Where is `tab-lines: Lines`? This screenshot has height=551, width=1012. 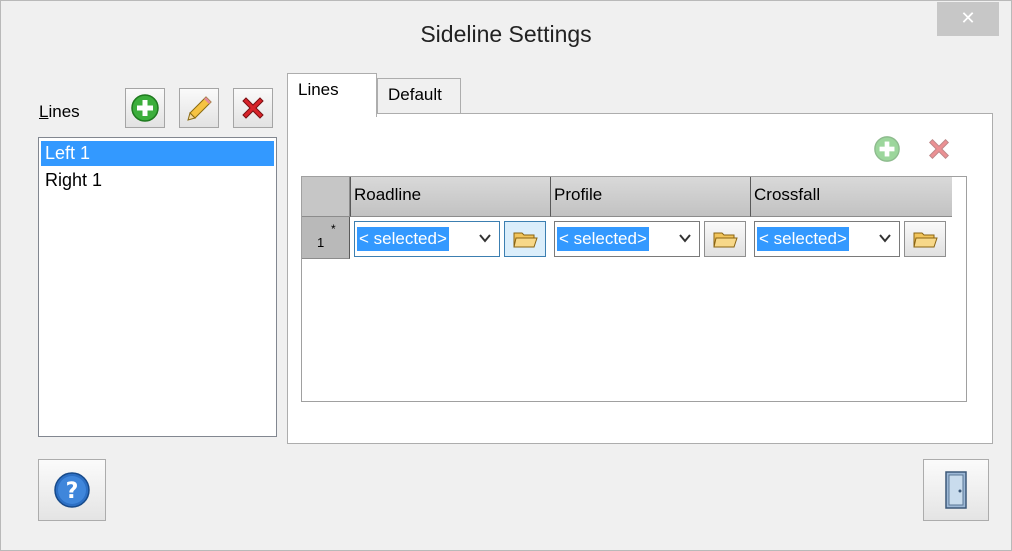
tab-lines: Lines is located at coordinates (332, 95).